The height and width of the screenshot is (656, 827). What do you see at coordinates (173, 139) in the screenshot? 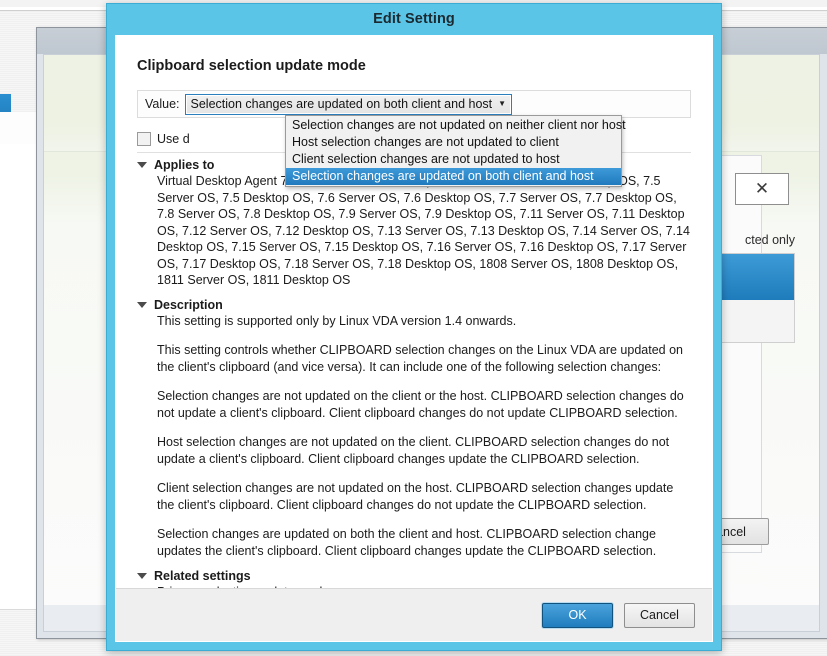
I see `use-default-label-left: Use d` at bounding box center [173, 139].